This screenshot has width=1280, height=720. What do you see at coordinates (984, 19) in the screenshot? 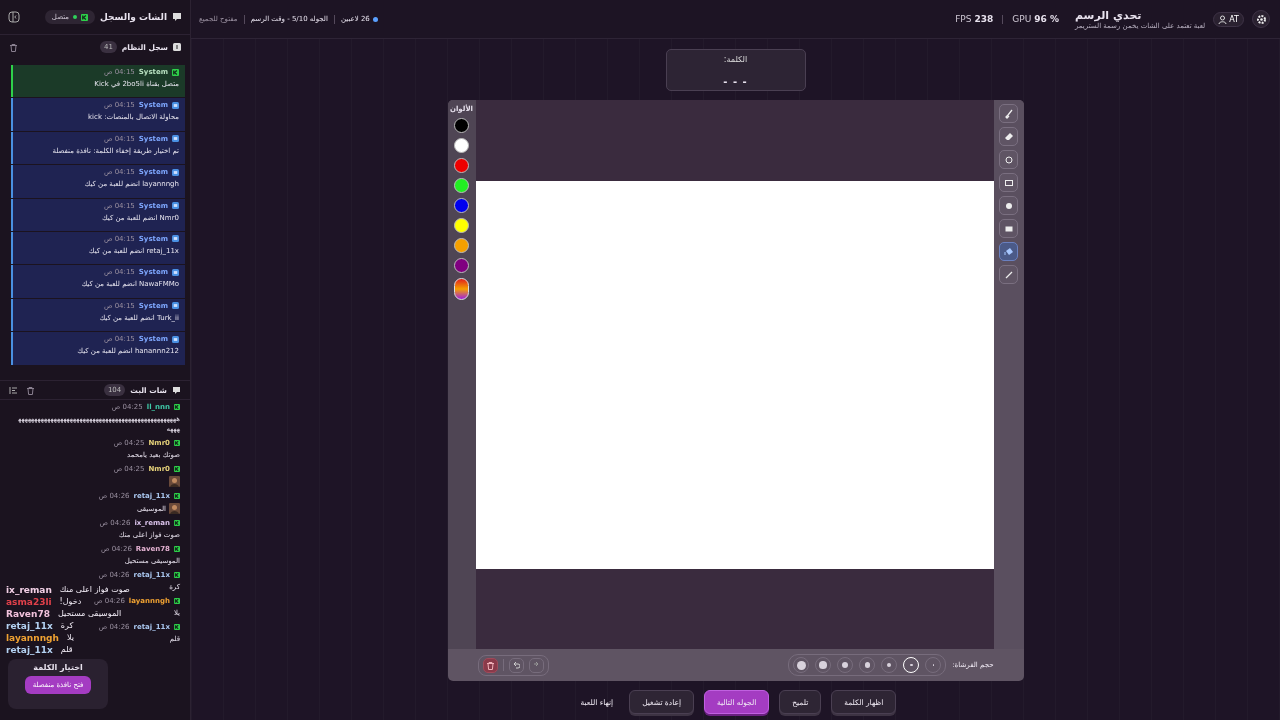
I see `stat-value: 238` at bounding box center [984, 19].